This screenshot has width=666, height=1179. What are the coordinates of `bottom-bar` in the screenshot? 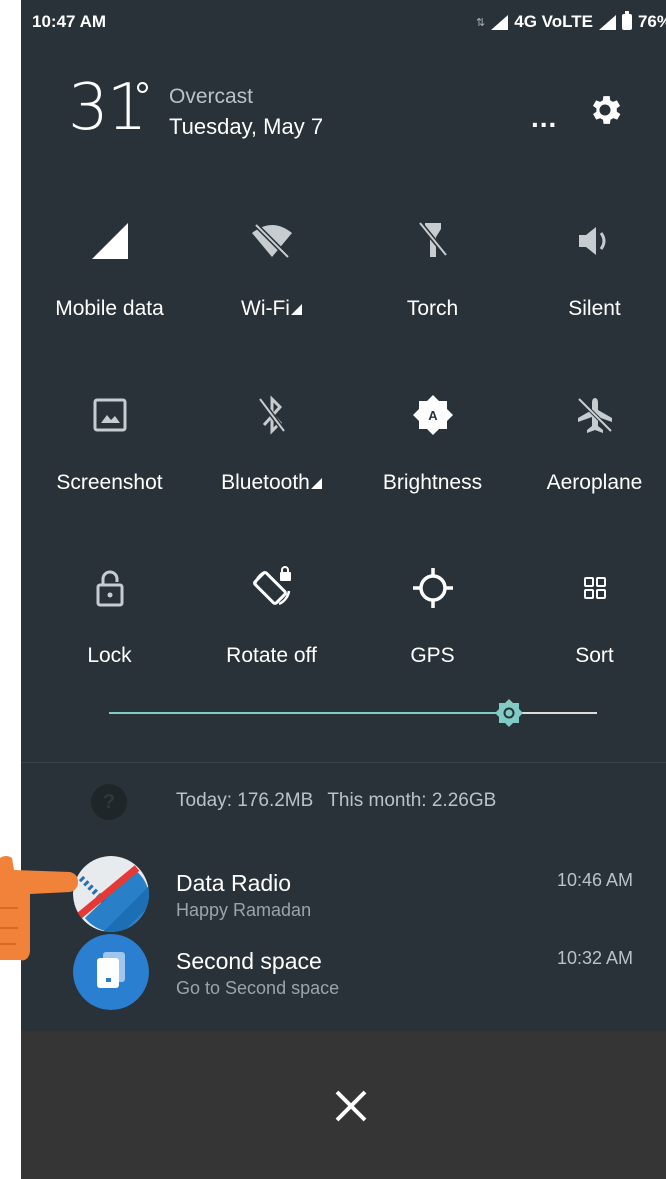 It's located at (343, 1105).